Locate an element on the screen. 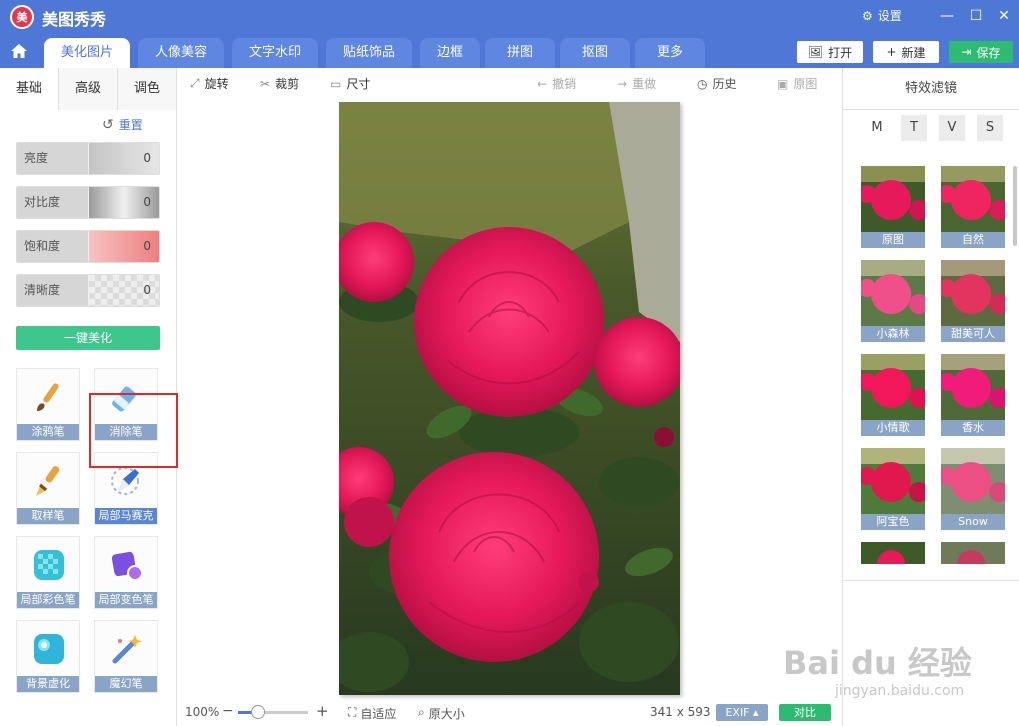  tool-magic-pen: 魔幻笔 is located at coordinates (126, 656).